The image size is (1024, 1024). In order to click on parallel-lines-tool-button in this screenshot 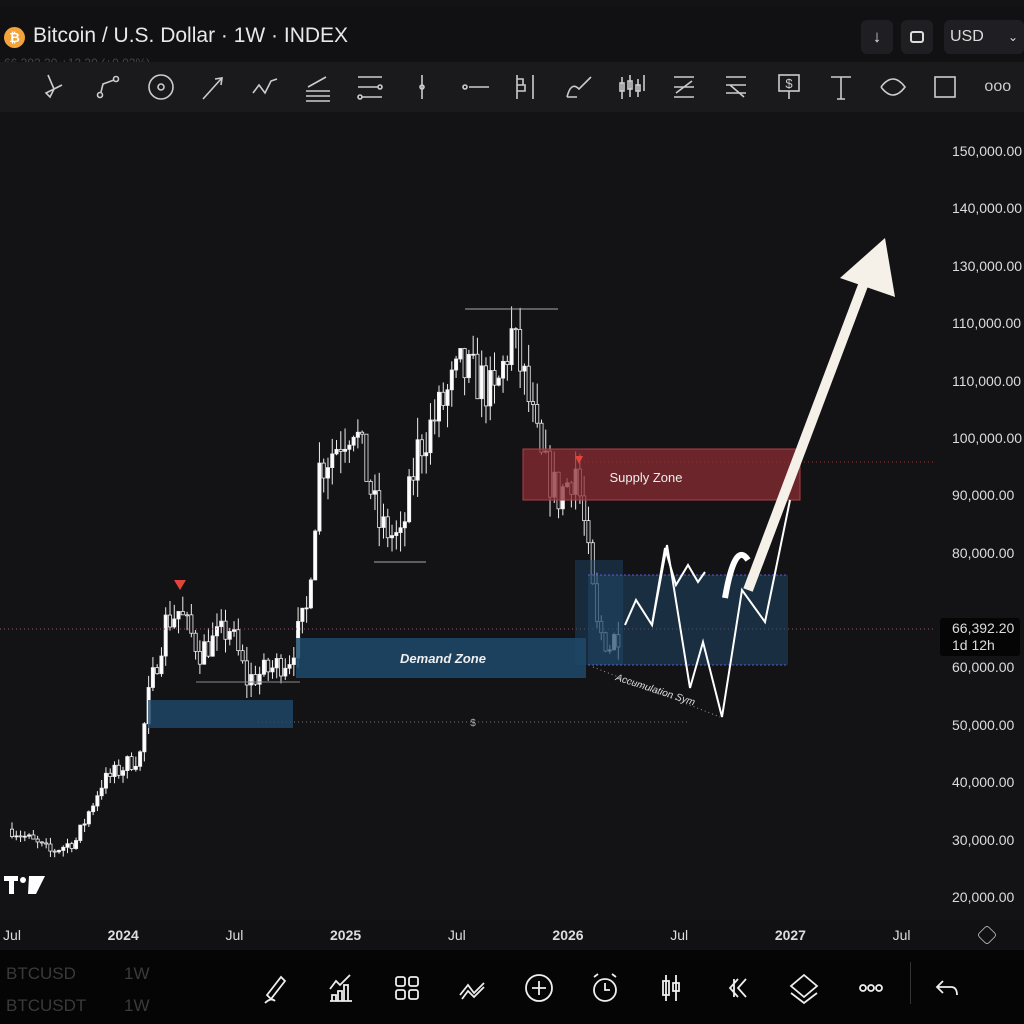, I will do `click(370, 87)`.